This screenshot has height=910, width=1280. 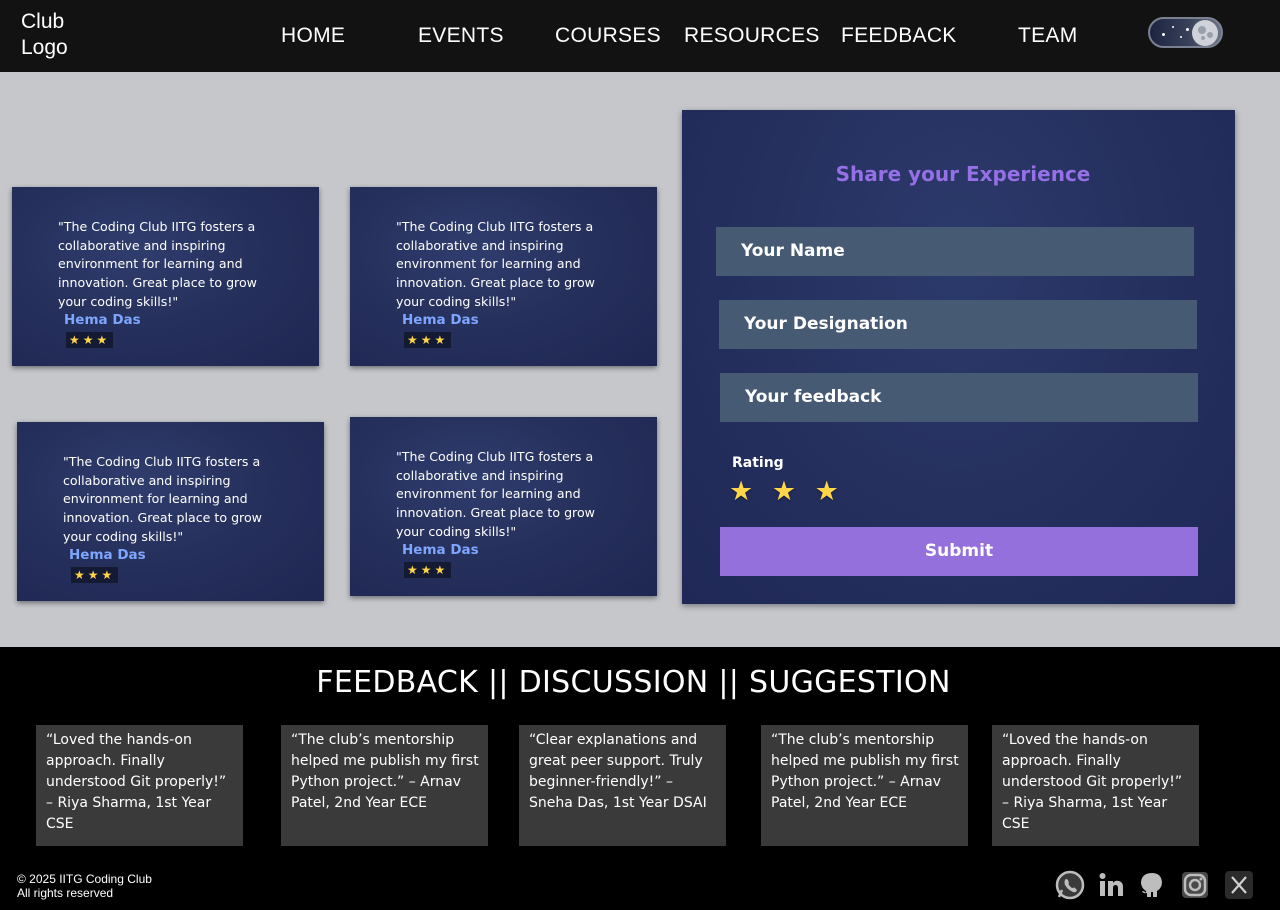 I want to click on submit-button: Submit, so click(x=959, y=551).